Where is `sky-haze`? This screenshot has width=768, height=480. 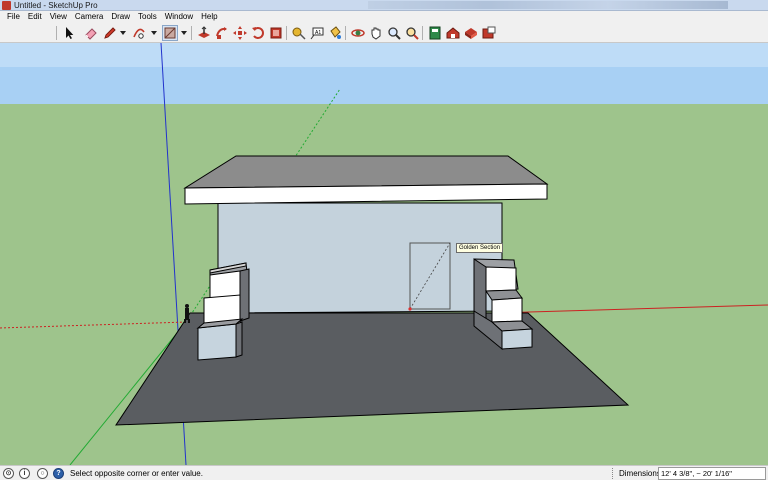
sky-haze is located at coordinates (384, 55).